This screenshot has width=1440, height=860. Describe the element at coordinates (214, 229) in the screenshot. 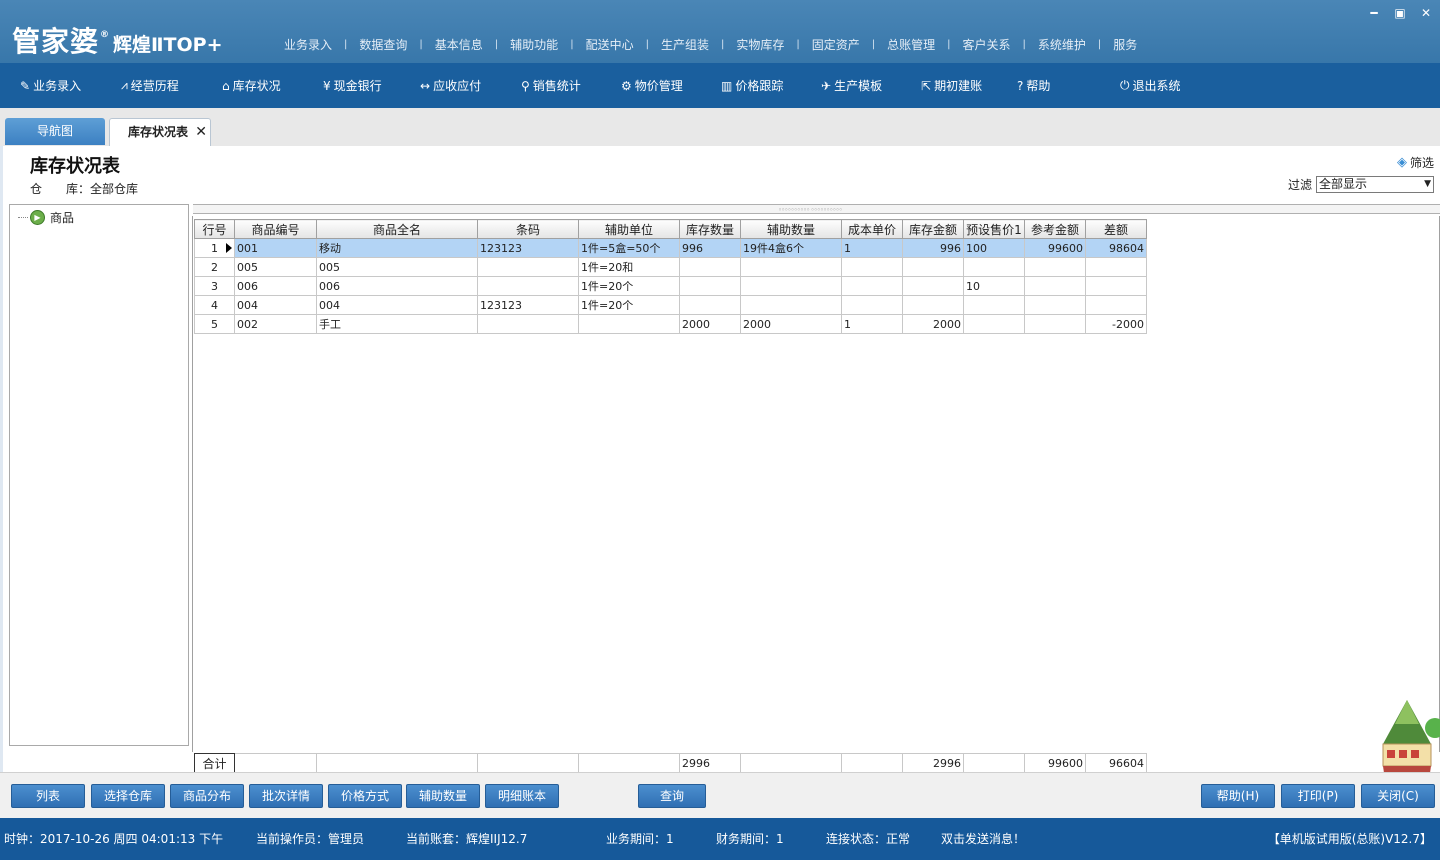

I see `column-header: 行号` at that location.